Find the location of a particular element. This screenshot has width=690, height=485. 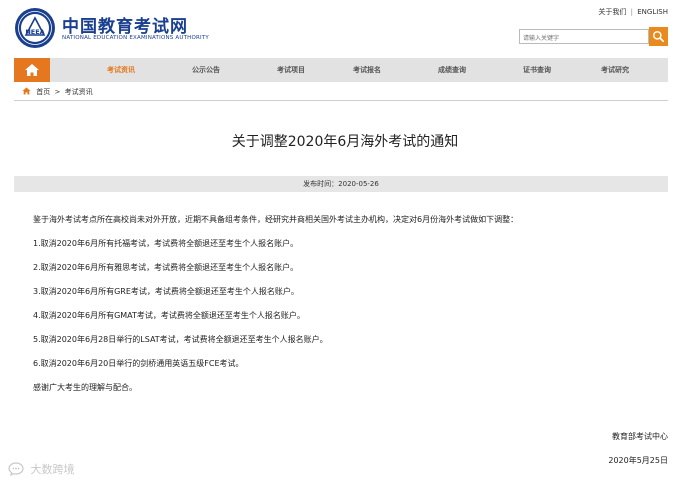

signature-org: 教育部考试中心 is located at coordinates (640, 436).